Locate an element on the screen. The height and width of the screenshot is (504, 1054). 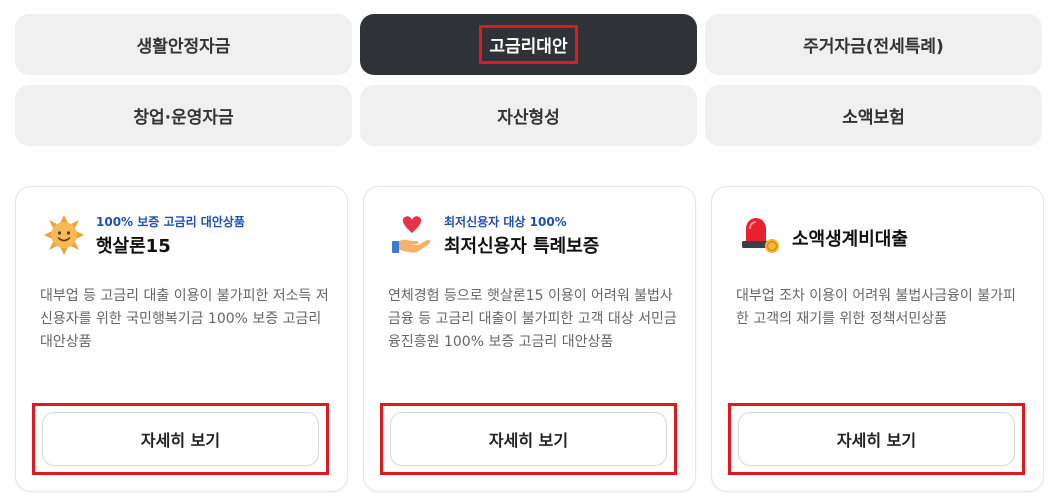
tab-label: 주거자금(전세특례) is located at coordinates (873, 47).